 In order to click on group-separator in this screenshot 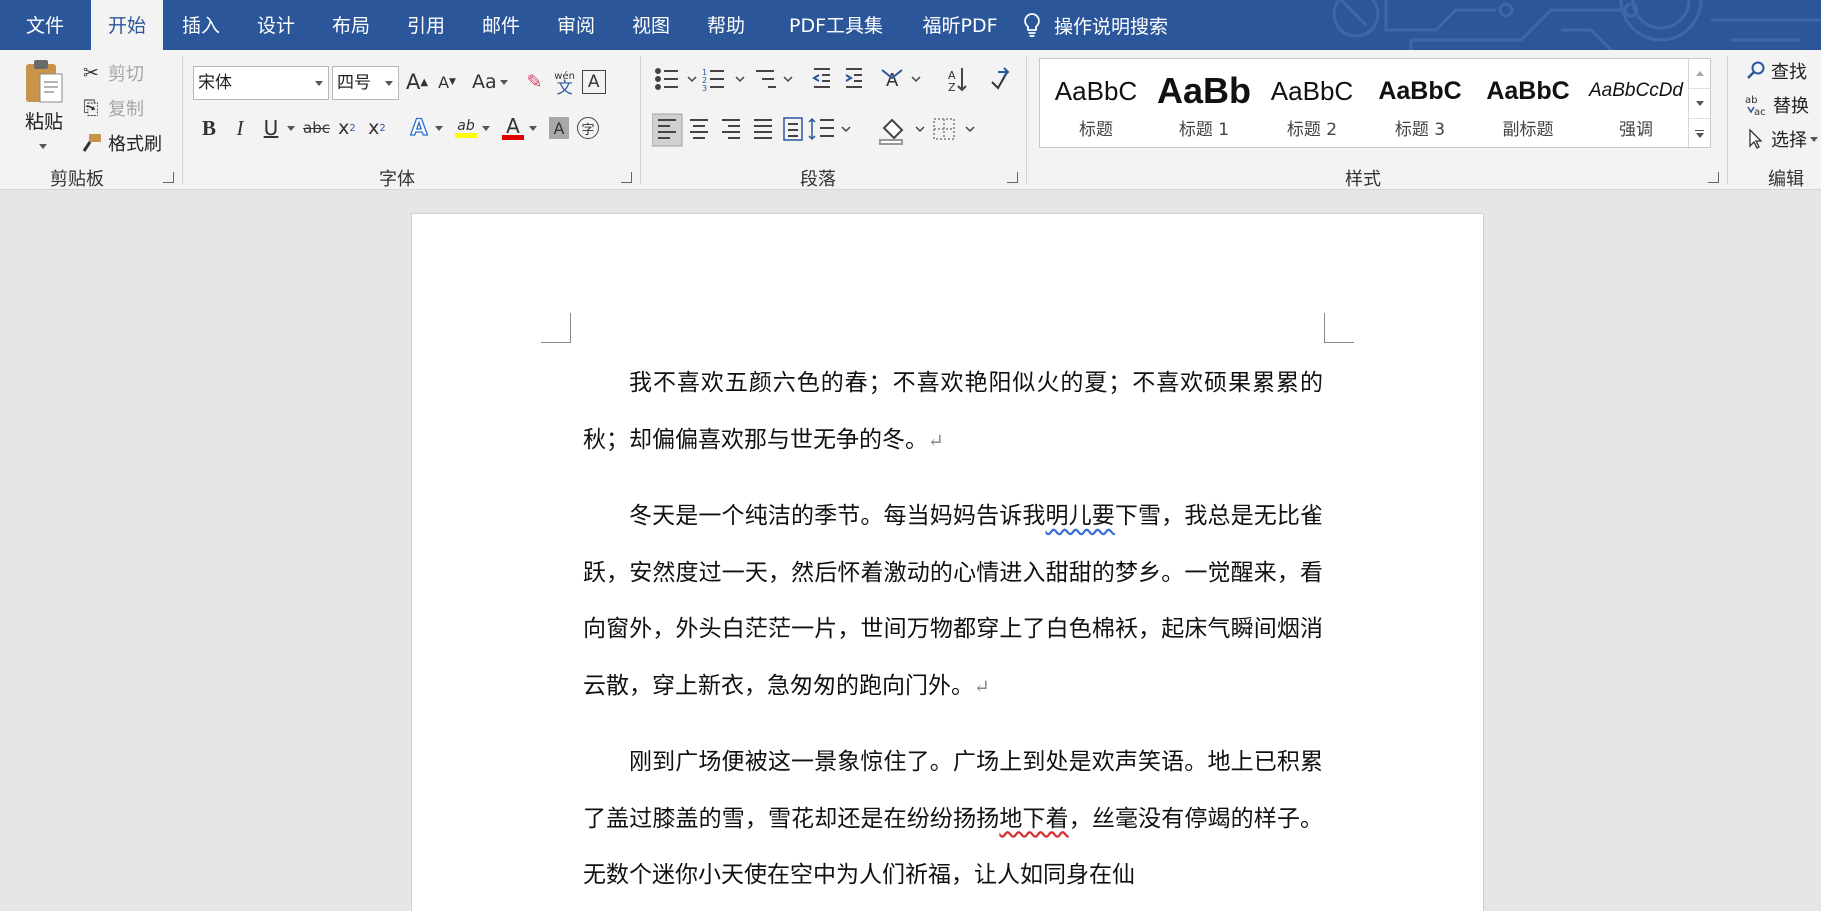, I will do `click(1727, 120)`.